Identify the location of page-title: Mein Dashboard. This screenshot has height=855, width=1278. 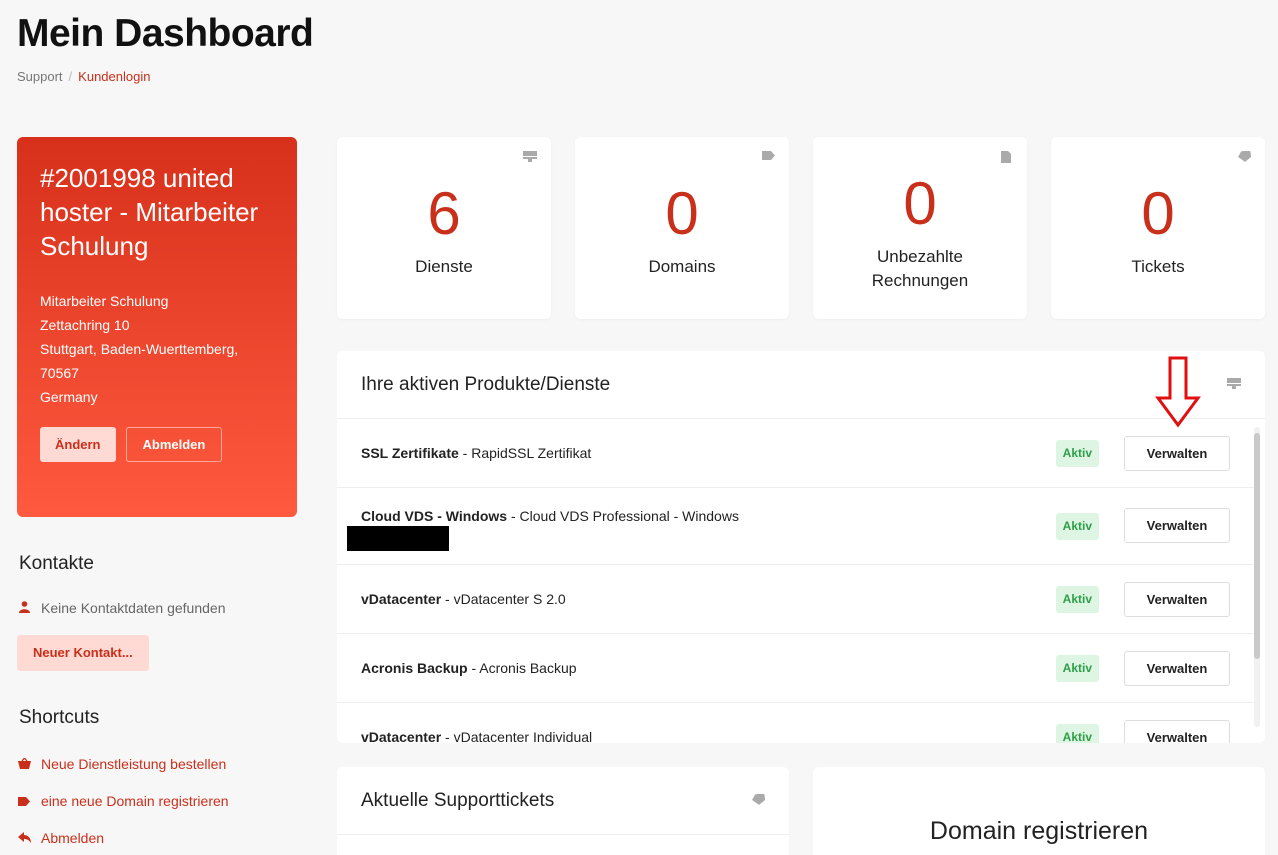
(165, 33).